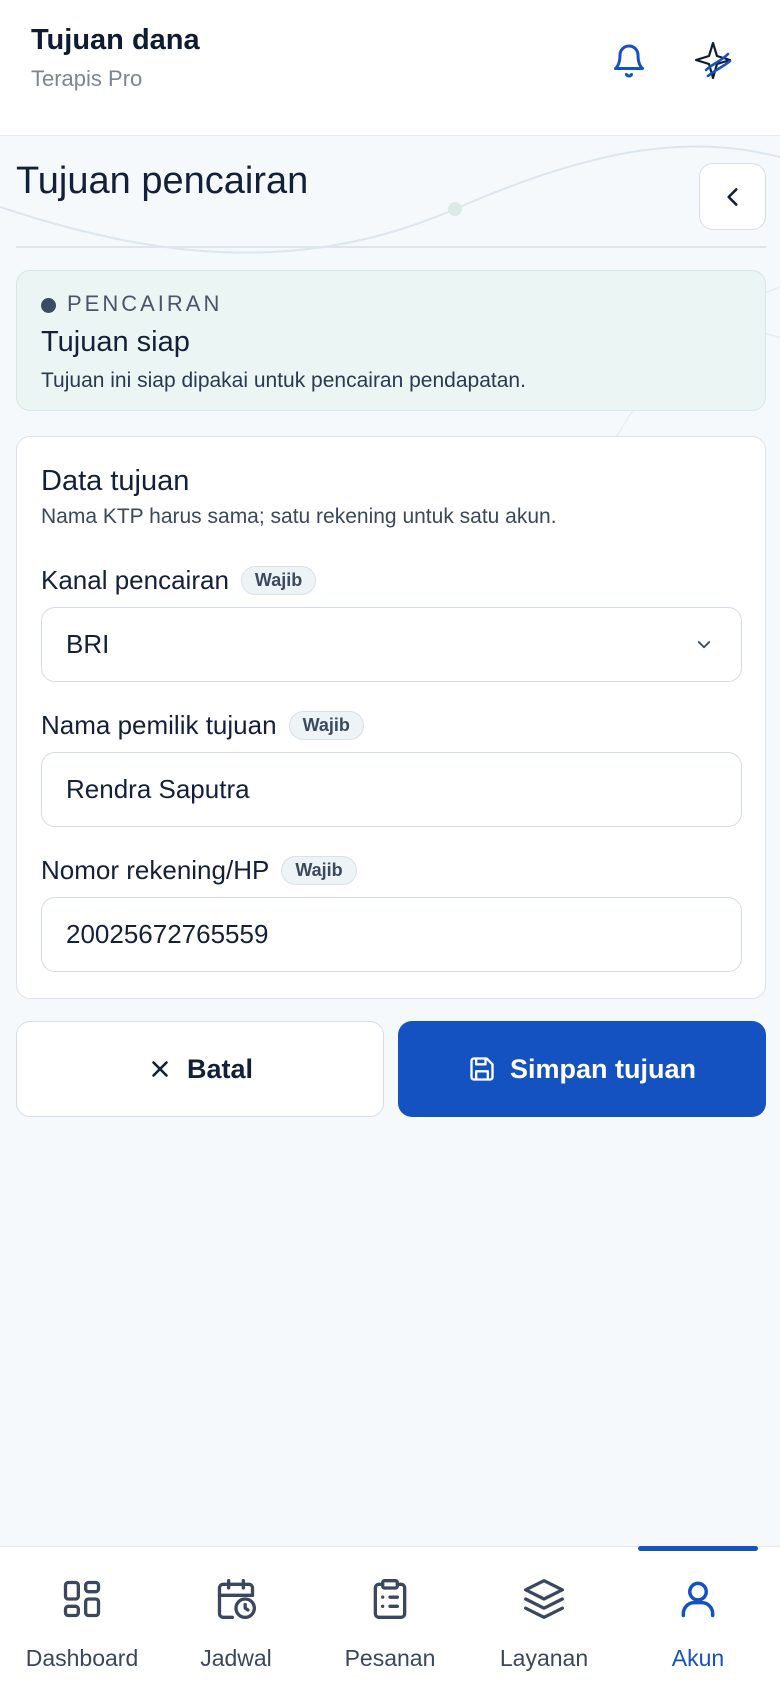  I want to click on nav-item-layanan: Layanan, so click(544, 1617).